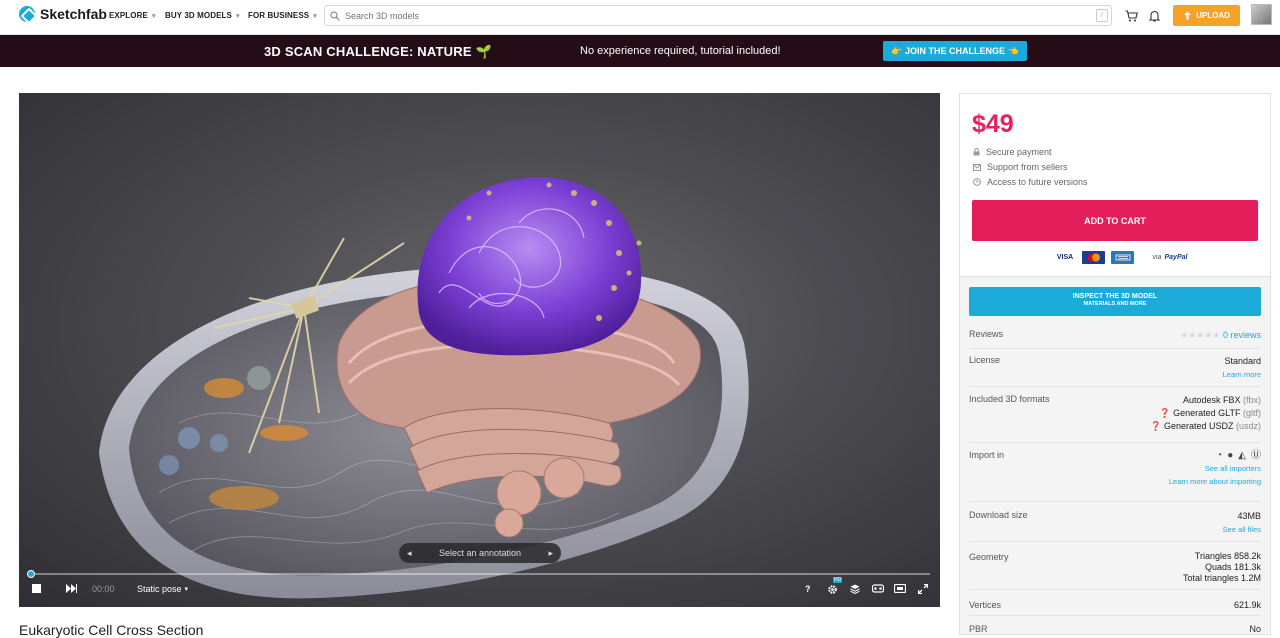  What do you see at coordinates (335, 15) in the screenshot?
I see `search-icon` at bounding box center [335, 15].